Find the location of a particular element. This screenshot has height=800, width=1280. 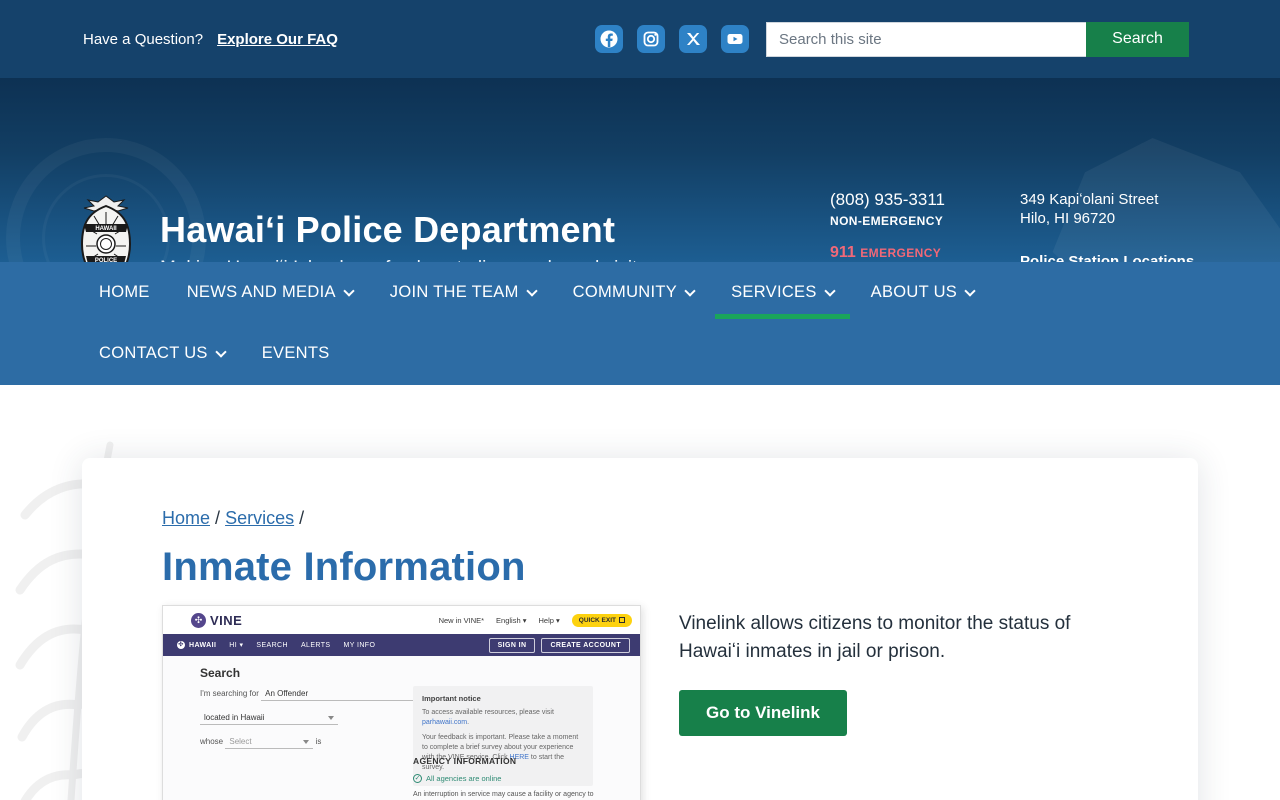

utility-top-bar: Have a Question? Explore Our FAQ Search is located at coordinates (640, 39).